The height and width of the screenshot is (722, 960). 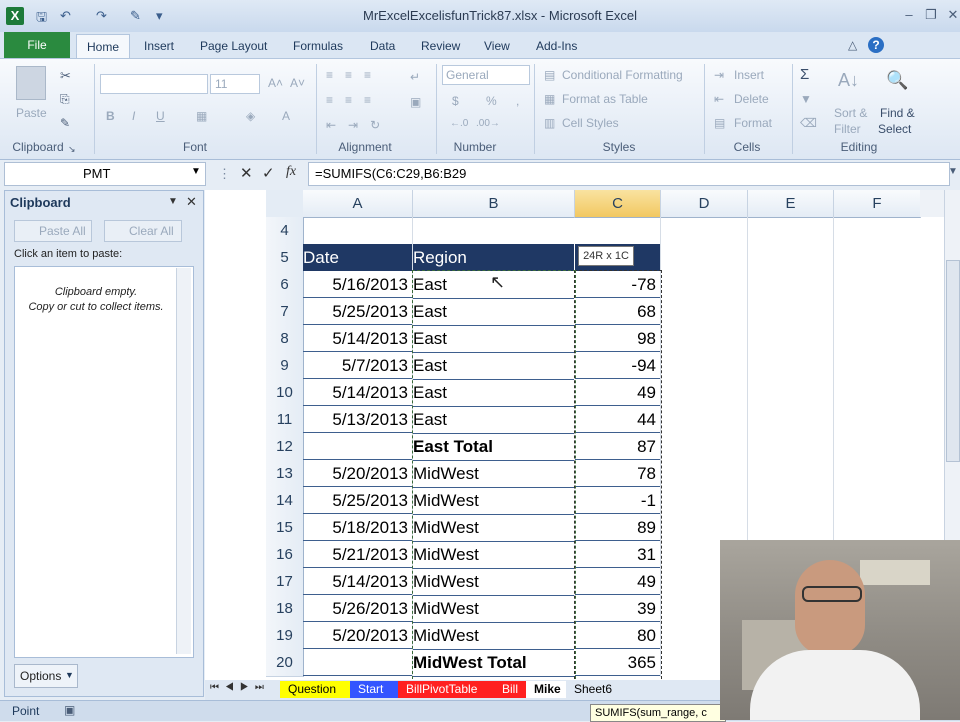 I want to click on column-header-c: C, so click(x=618, y=204).